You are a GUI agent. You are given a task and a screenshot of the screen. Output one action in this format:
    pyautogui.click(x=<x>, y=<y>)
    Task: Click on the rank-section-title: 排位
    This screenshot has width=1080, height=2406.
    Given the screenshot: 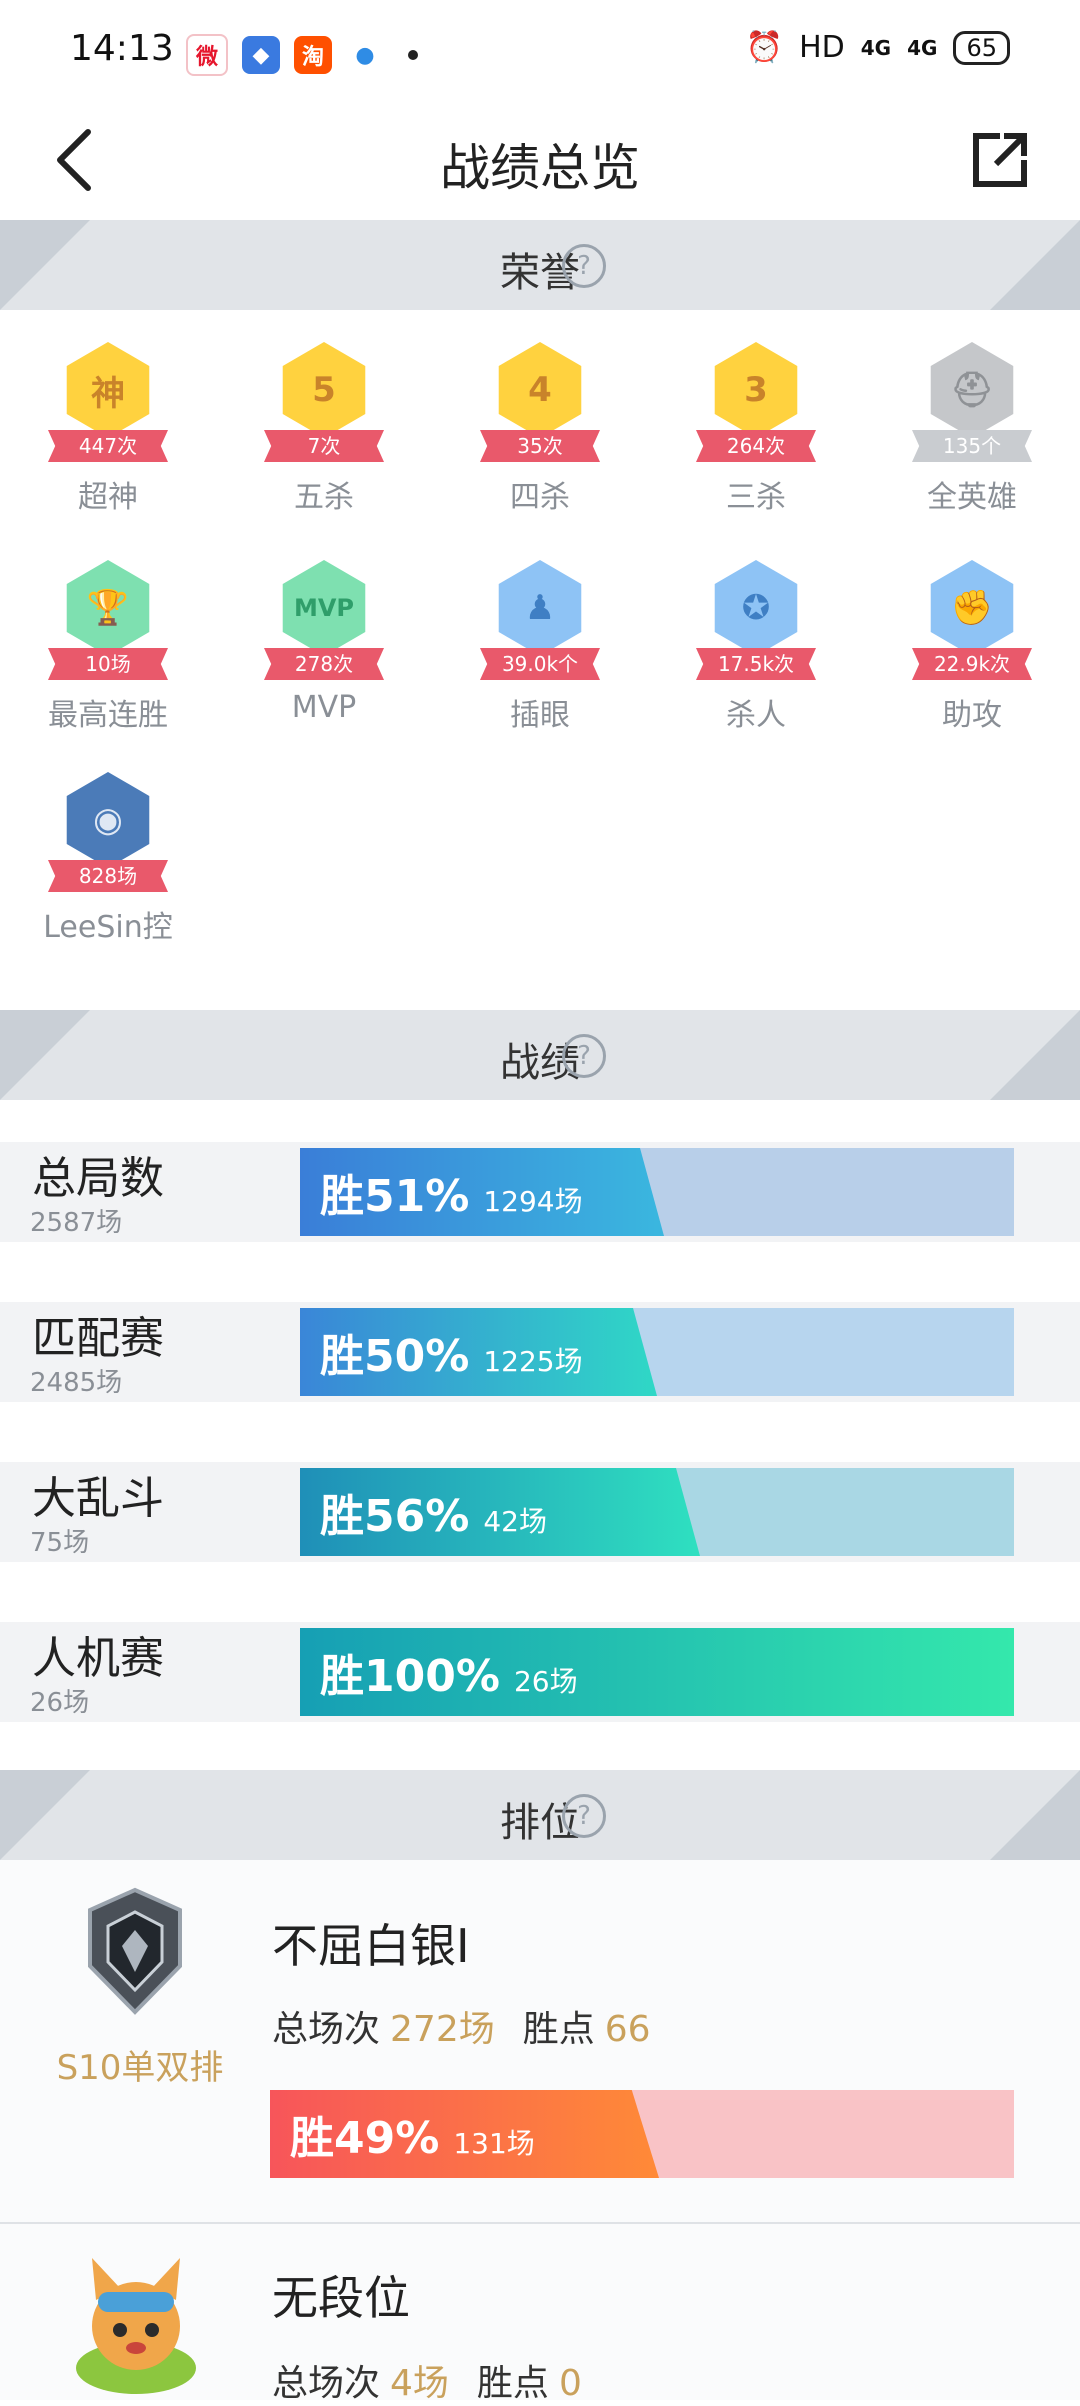 What is the action you would take?
    pyautogui.click(x=540, y=1823)
    